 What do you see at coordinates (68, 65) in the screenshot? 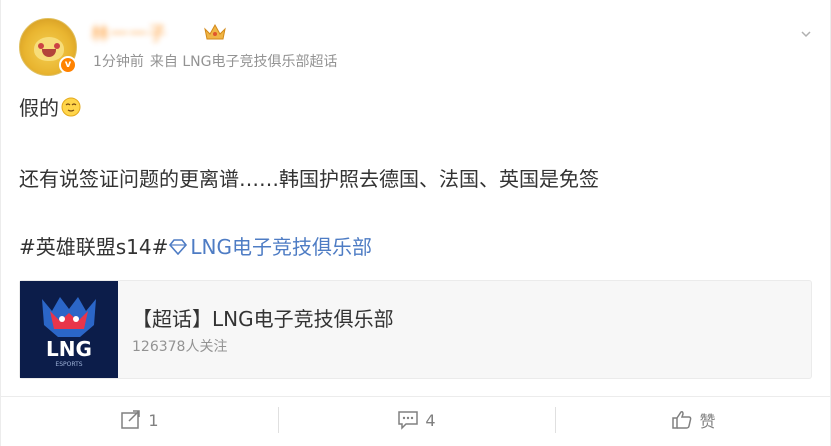
I see `verified-badge-icon: v` at bounding box center [68, 65].